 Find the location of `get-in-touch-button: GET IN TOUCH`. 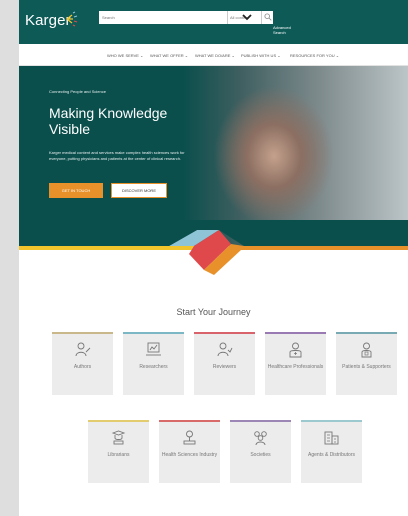

get-in-touch-button: GET IN TOUCH is located at coordinates (76, 190).